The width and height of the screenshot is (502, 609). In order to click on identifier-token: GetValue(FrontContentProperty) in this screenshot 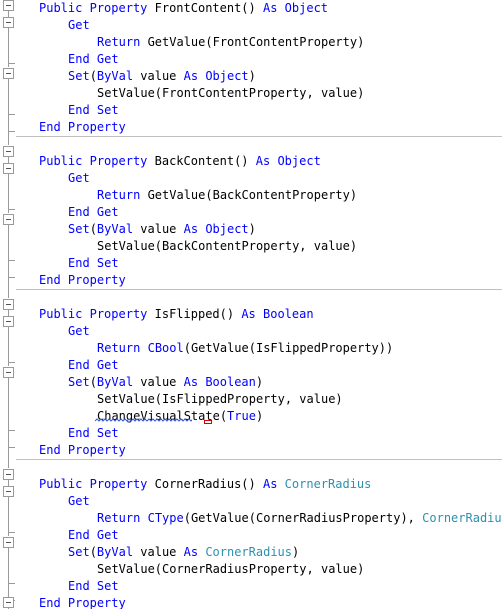, I will do `click(252, 42)`.